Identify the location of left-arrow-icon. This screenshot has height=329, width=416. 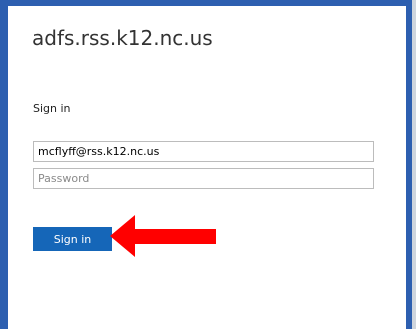
(163, 236).